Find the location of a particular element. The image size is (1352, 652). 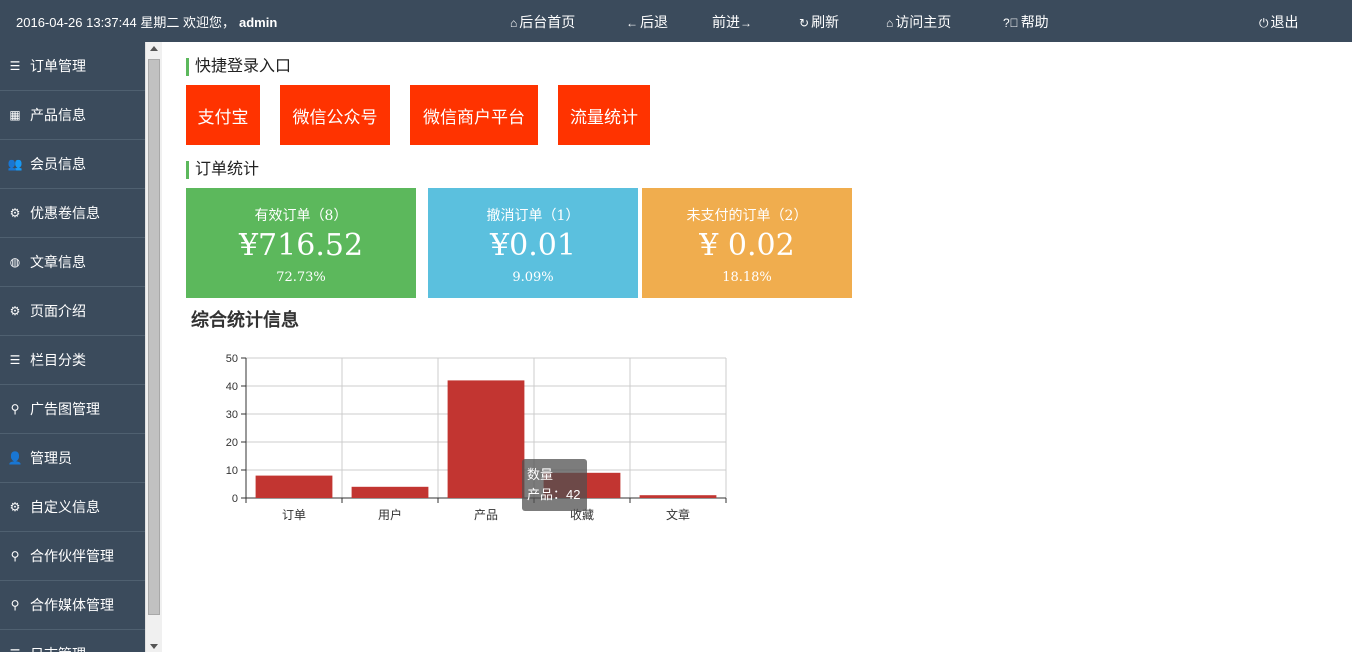

sidebar-item-coupons: ⚙ 优惠卷信息 is located at coordinates (72, 213).